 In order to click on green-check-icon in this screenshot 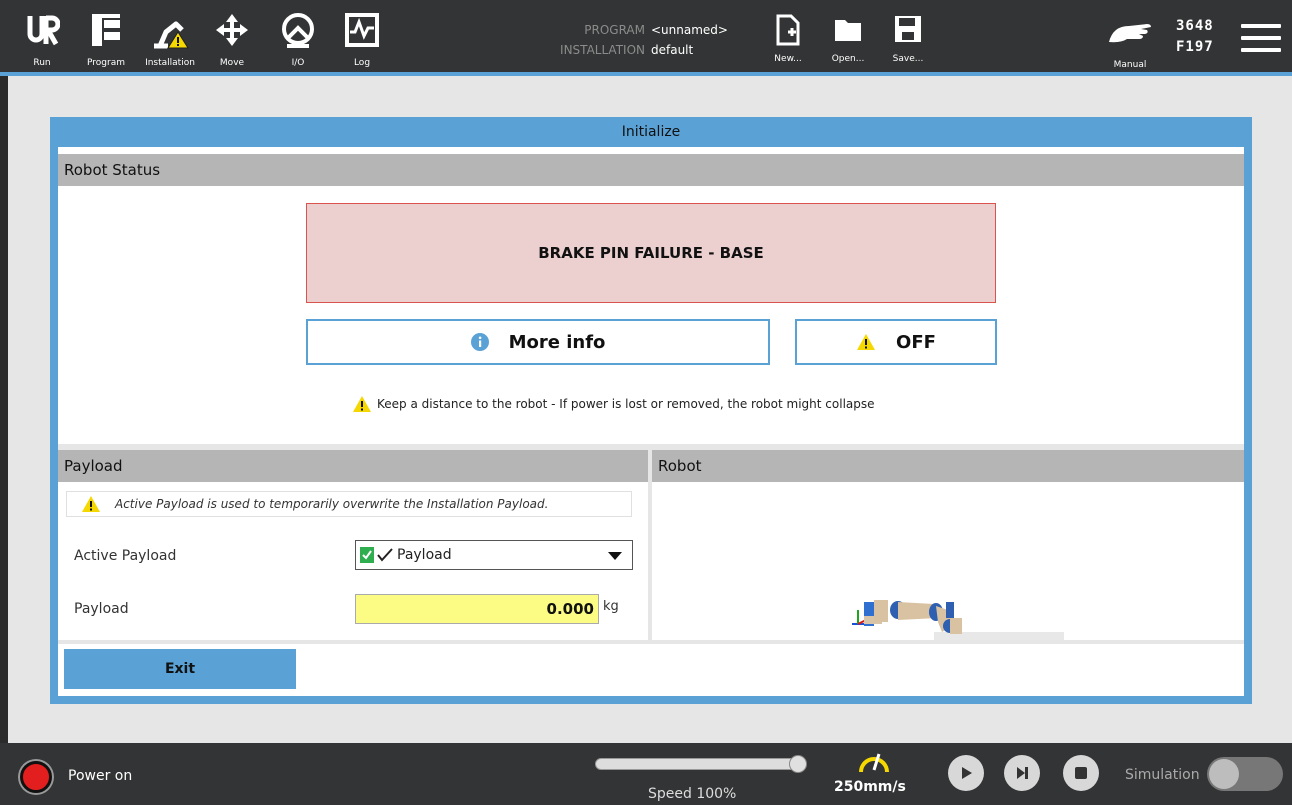, I will do `click(367, 555)`.